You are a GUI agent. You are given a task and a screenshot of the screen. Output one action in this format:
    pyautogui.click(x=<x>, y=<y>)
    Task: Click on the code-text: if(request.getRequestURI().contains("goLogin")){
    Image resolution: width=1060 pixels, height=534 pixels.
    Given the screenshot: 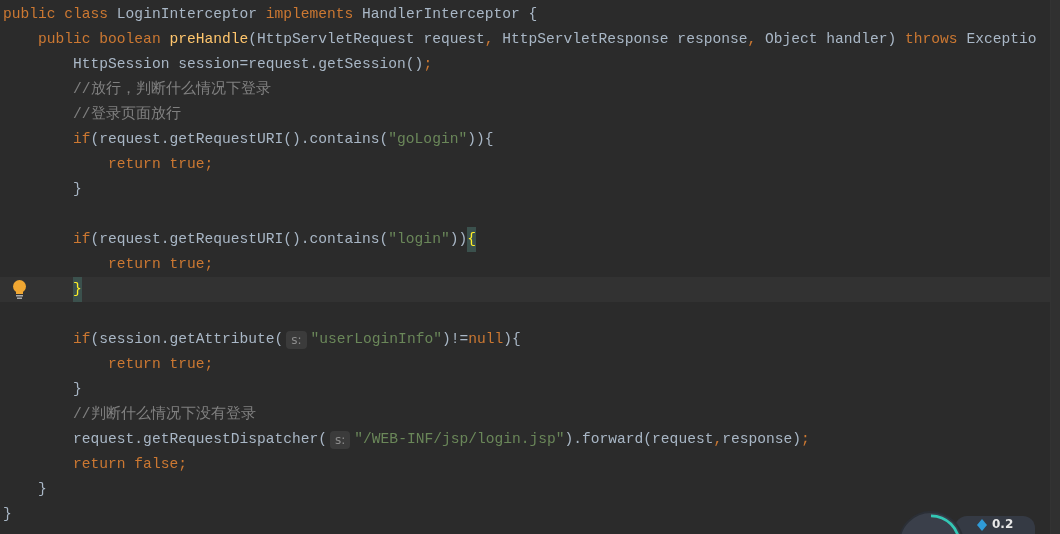 What is the action you would take?
    pyautogui.click(x=283, y=139)
    